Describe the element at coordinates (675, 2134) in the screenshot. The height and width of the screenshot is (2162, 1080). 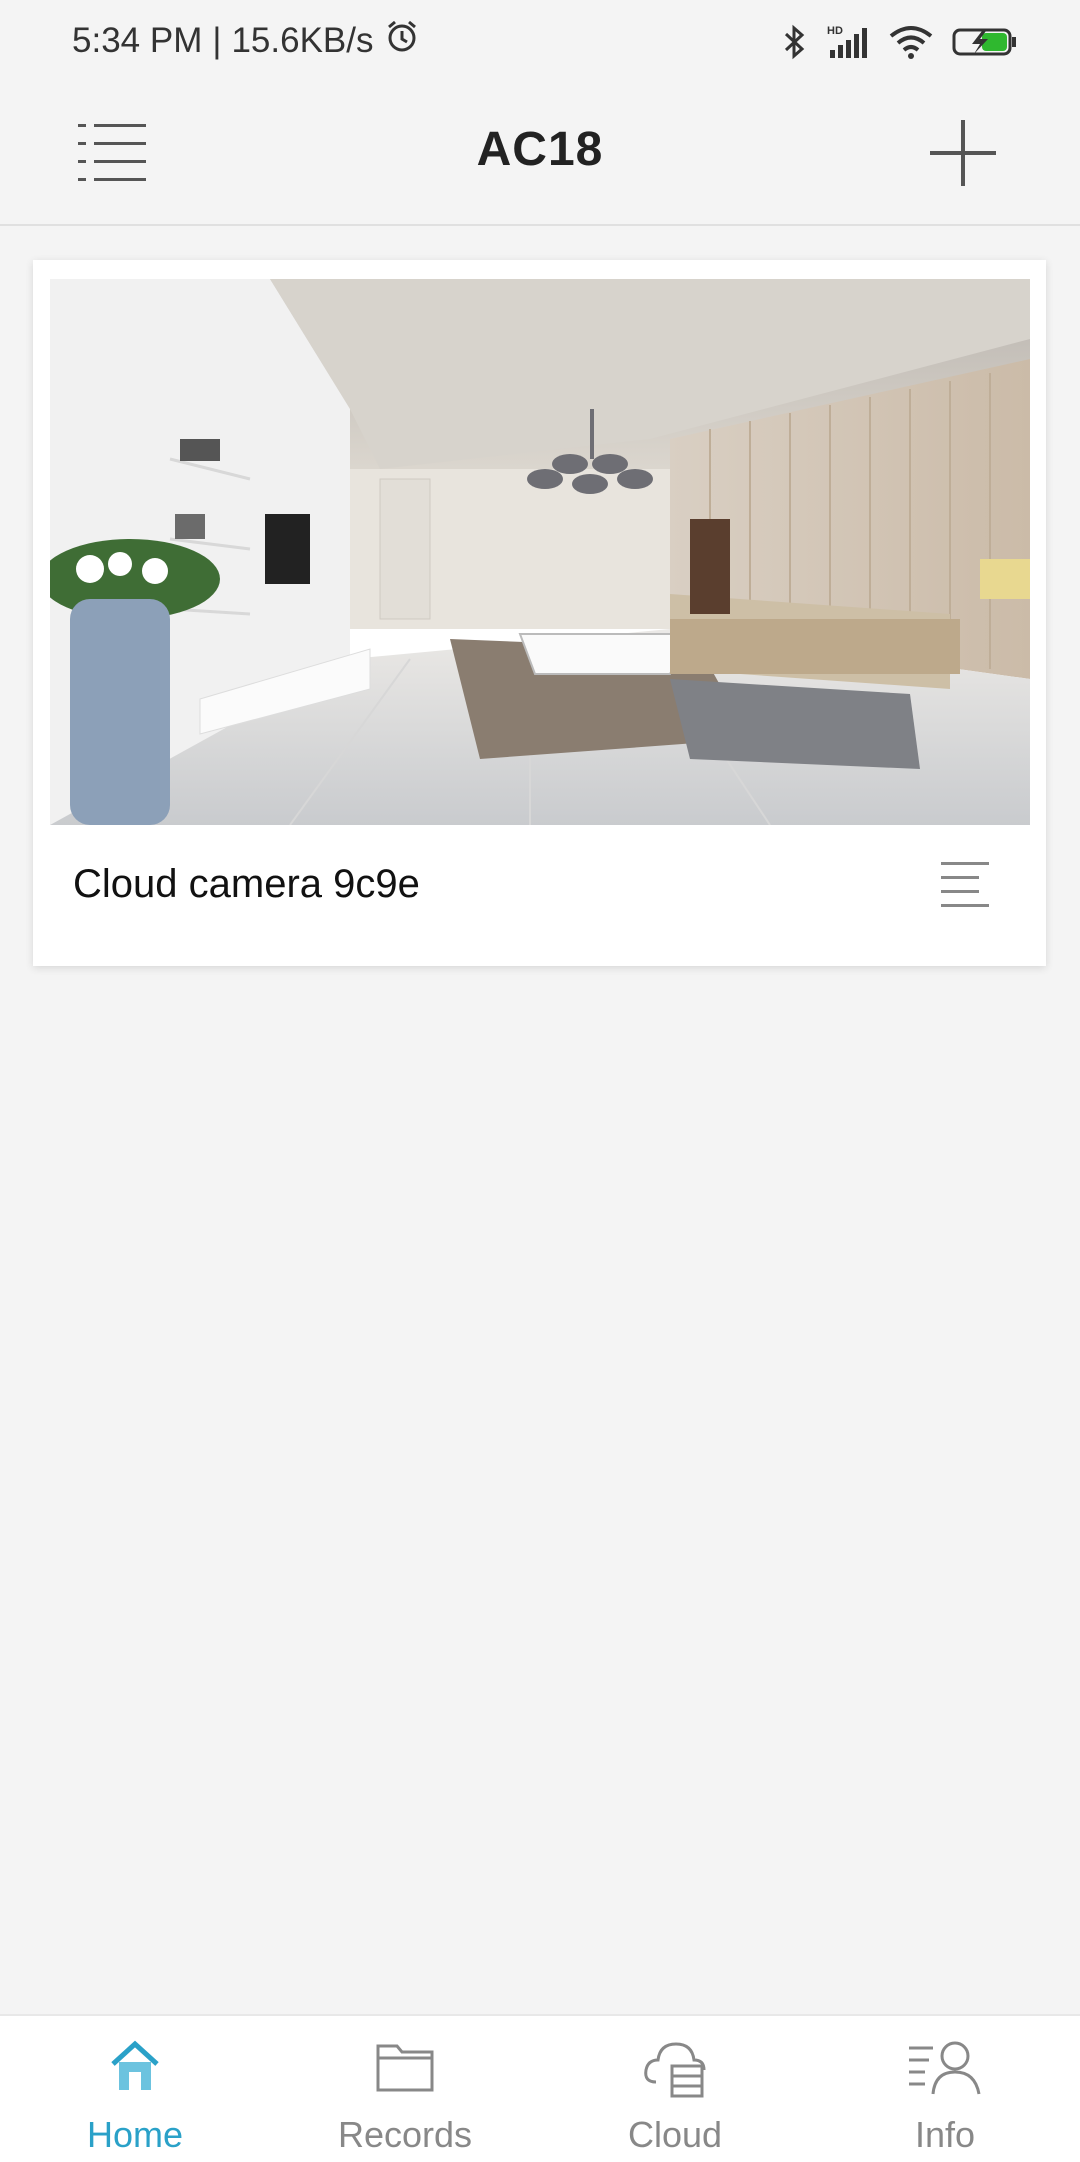
I see `nav-cloud-label: Cloud` at that location.